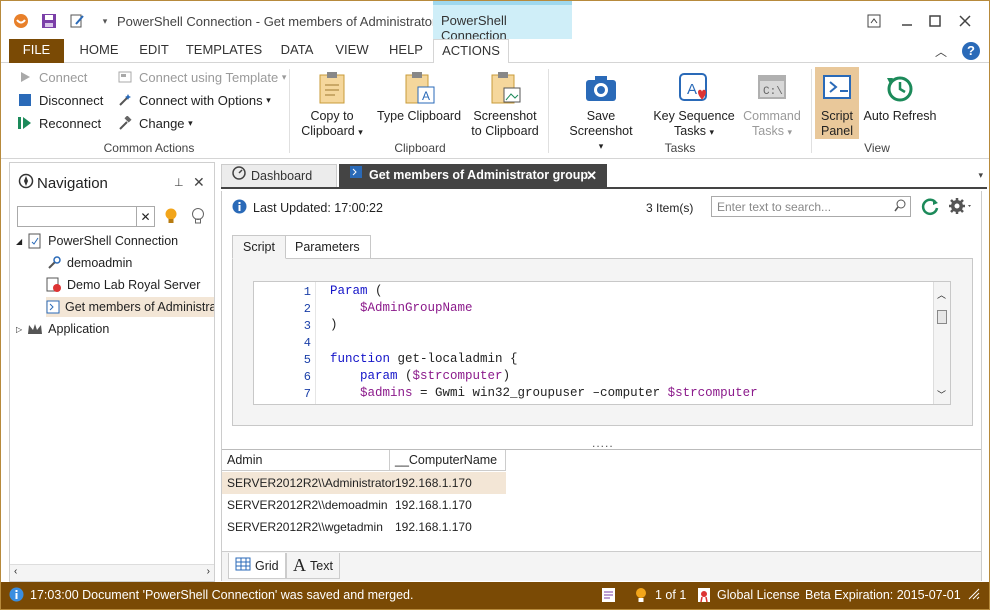 Image resolution: width=990 pixels, height=610 pixels. I want to click on script-panel-button: Script Panel, so click(837, 103).